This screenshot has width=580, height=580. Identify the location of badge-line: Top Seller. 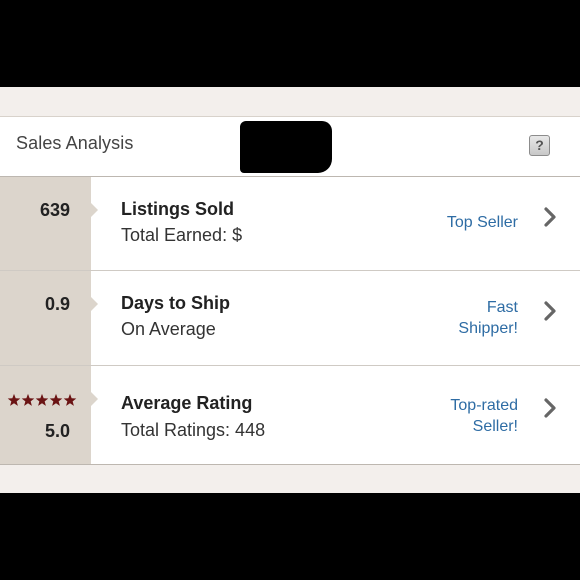
(482, 222).